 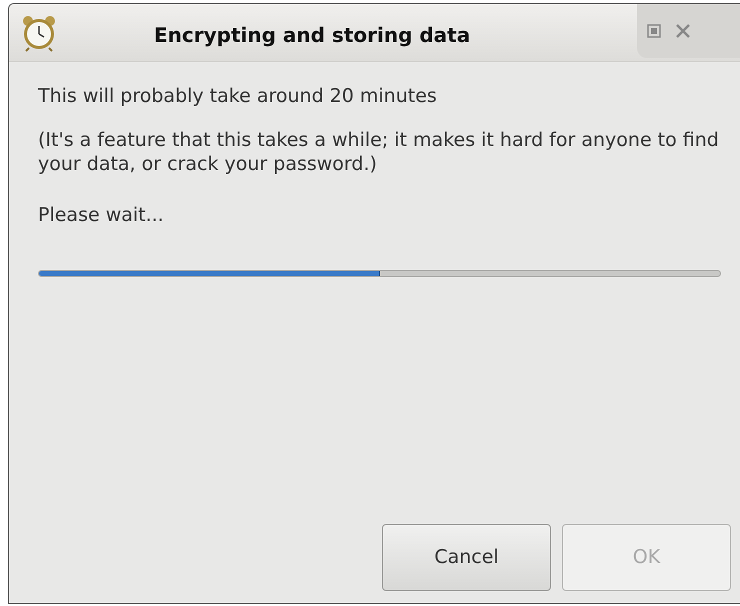 I want to click on window-title: Encrypting and storing data, so click(x=312, y=35).